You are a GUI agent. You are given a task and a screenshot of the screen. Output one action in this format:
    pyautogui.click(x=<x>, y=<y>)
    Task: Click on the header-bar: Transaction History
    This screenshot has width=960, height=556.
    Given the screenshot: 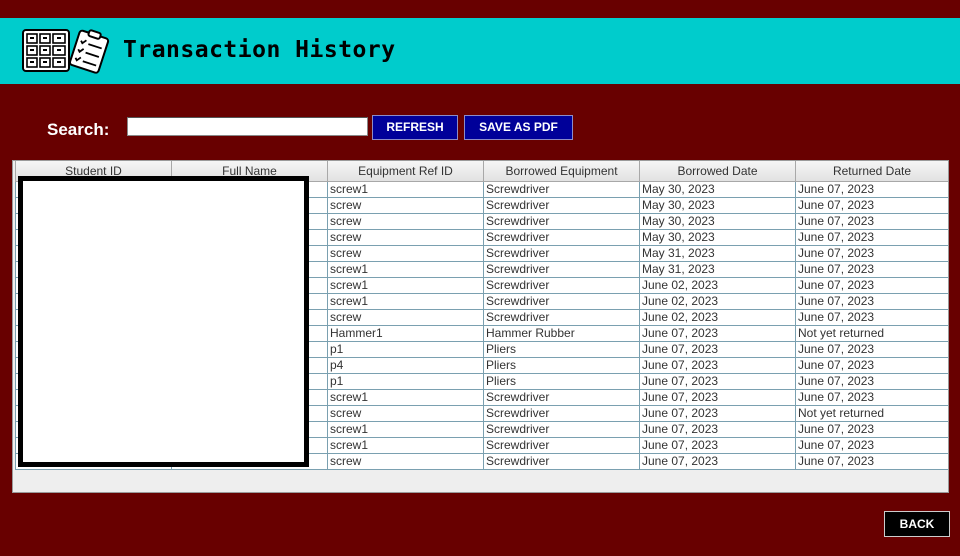 What is the action you would take?
    pyautogui.click(x=480, y=51)
    